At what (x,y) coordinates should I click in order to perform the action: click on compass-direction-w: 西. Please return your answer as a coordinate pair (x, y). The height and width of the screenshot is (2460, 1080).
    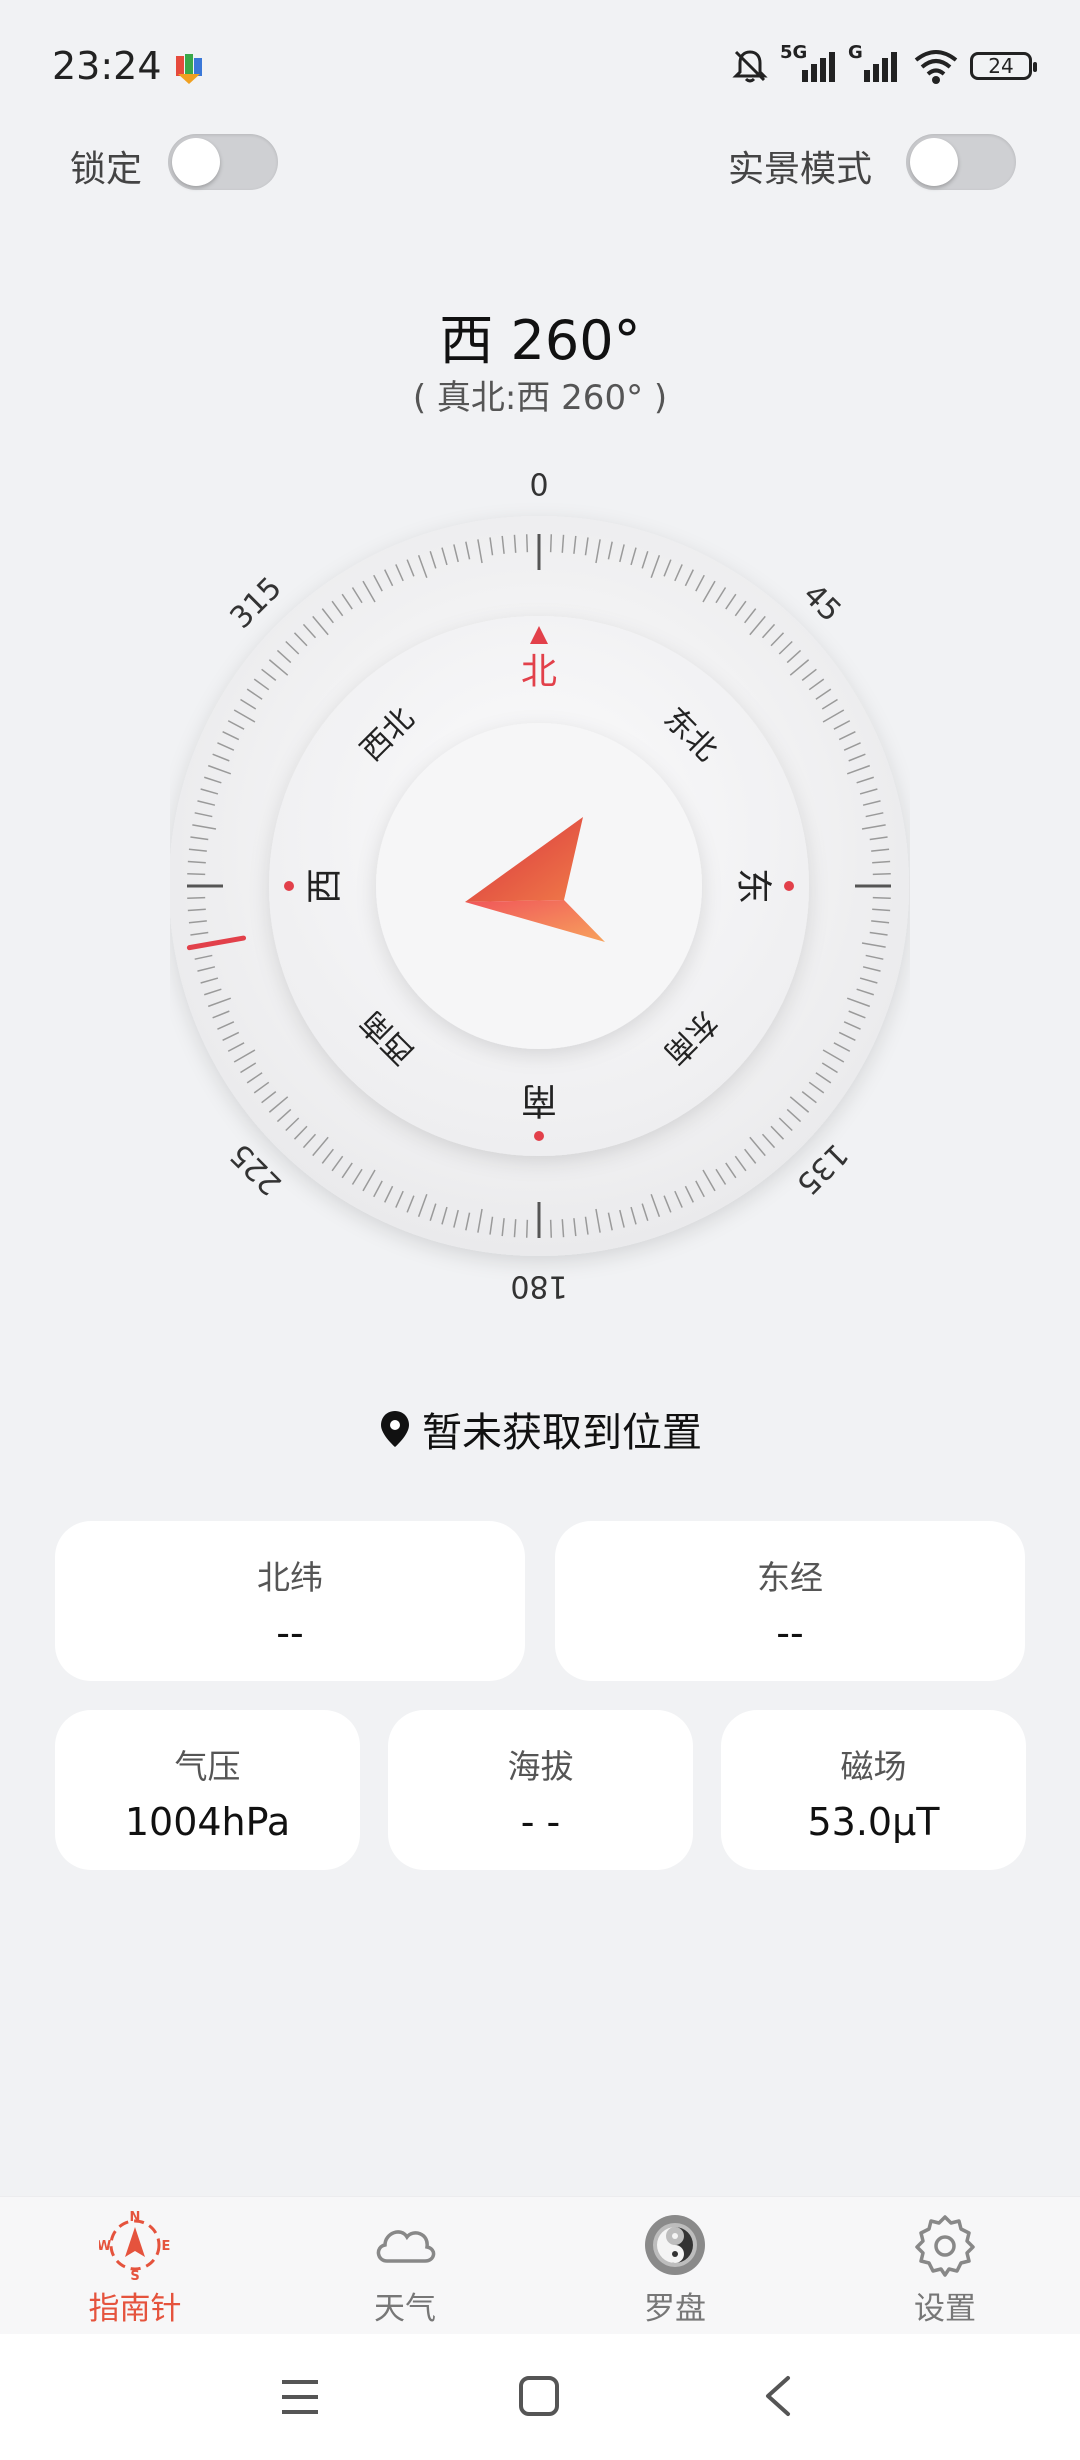
    Looking at the image, I should click on (325, 886).